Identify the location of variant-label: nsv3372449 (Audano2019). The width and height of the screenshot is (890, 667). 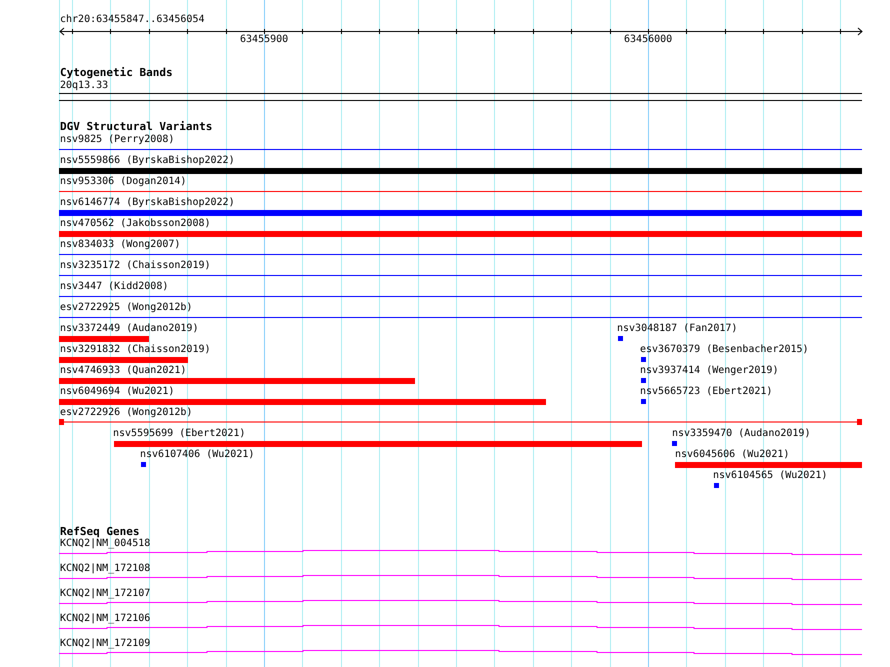
(129, 329).